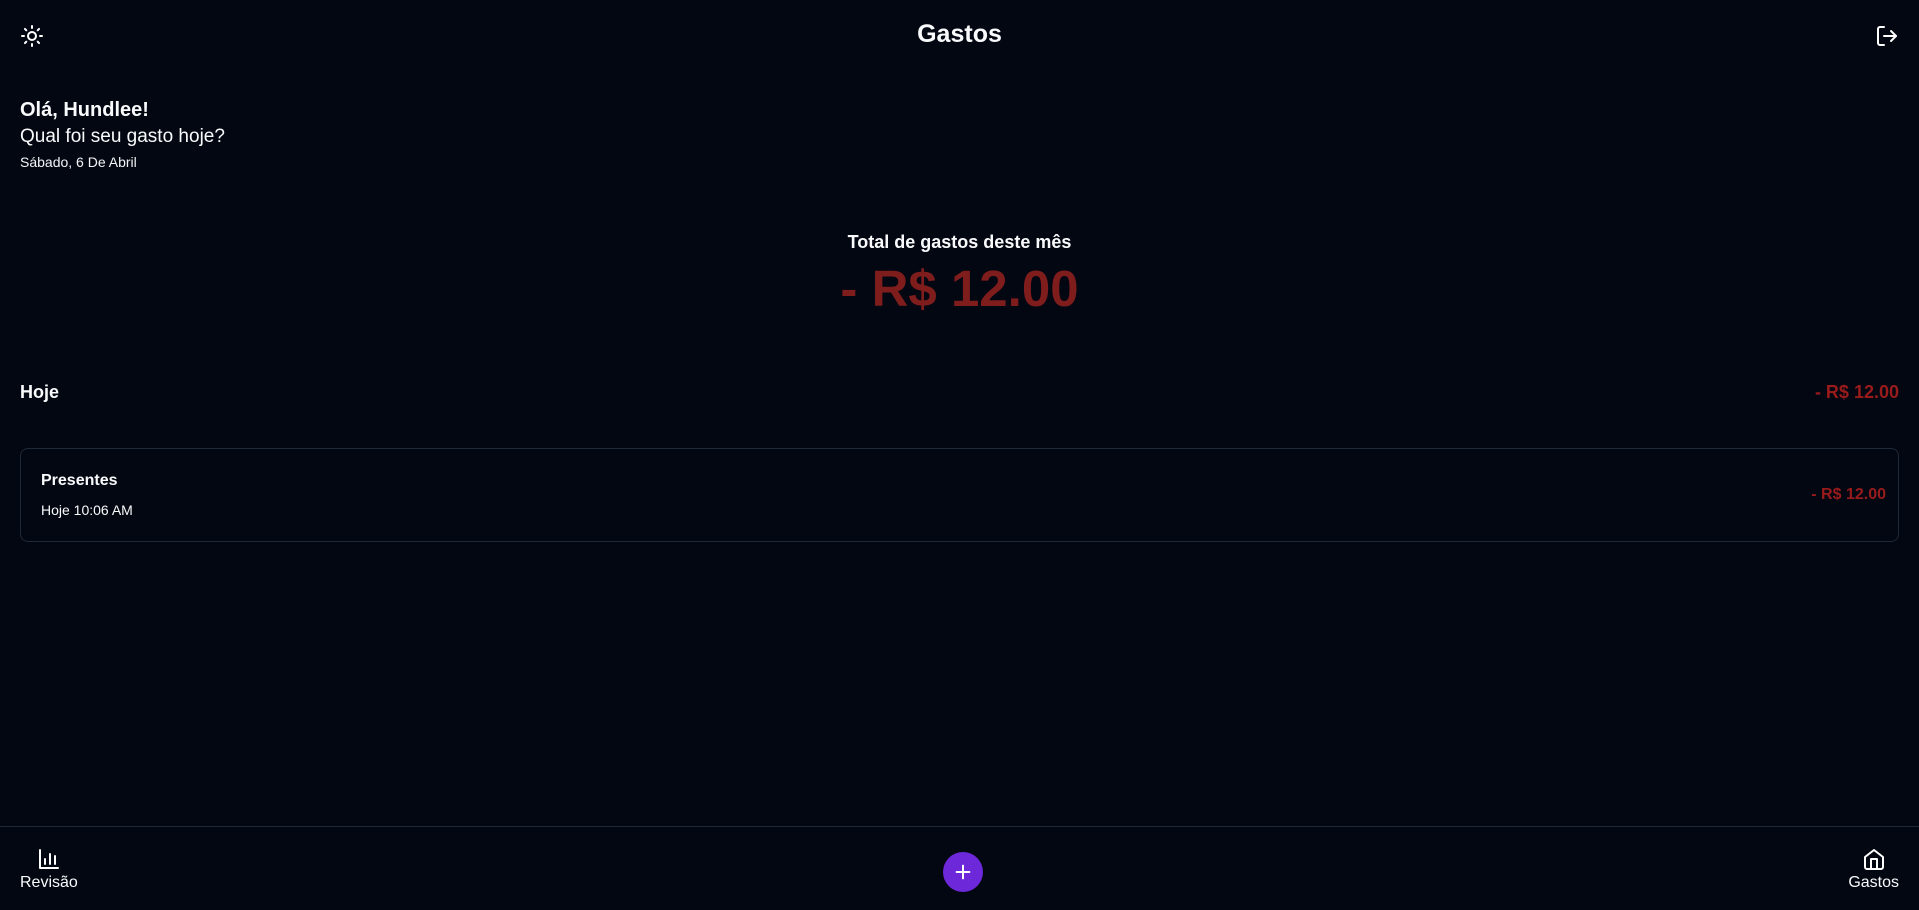  Describe the element at coordinates (49, 859) in the screenshot. I see `bar-chart-icon` at that location.